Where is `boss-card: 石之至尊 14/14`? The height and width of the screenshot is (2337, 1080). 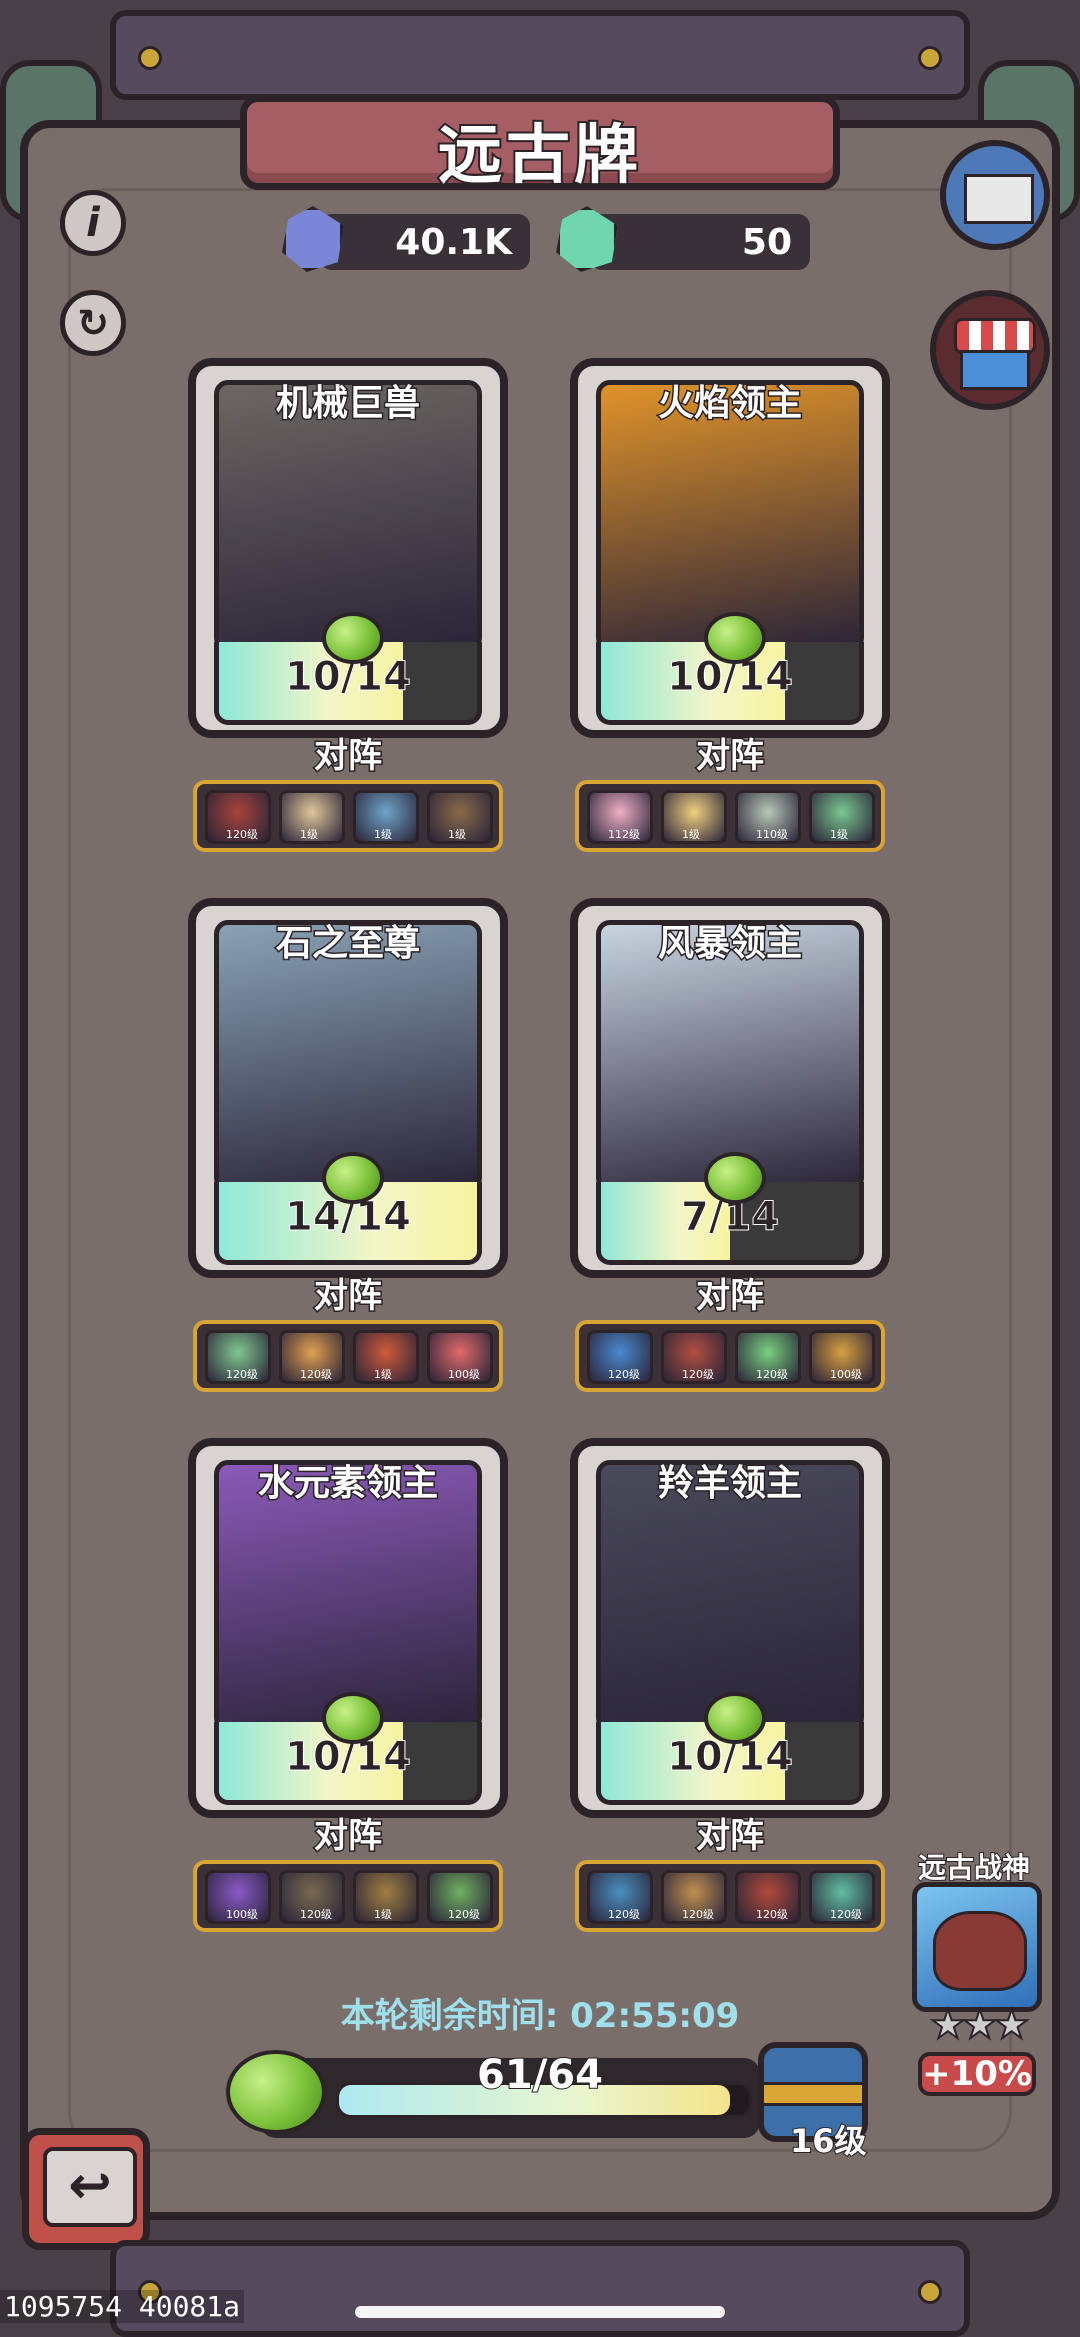 boss-card: 石之至尊 14/14 is located at coordinates (348, 1088).